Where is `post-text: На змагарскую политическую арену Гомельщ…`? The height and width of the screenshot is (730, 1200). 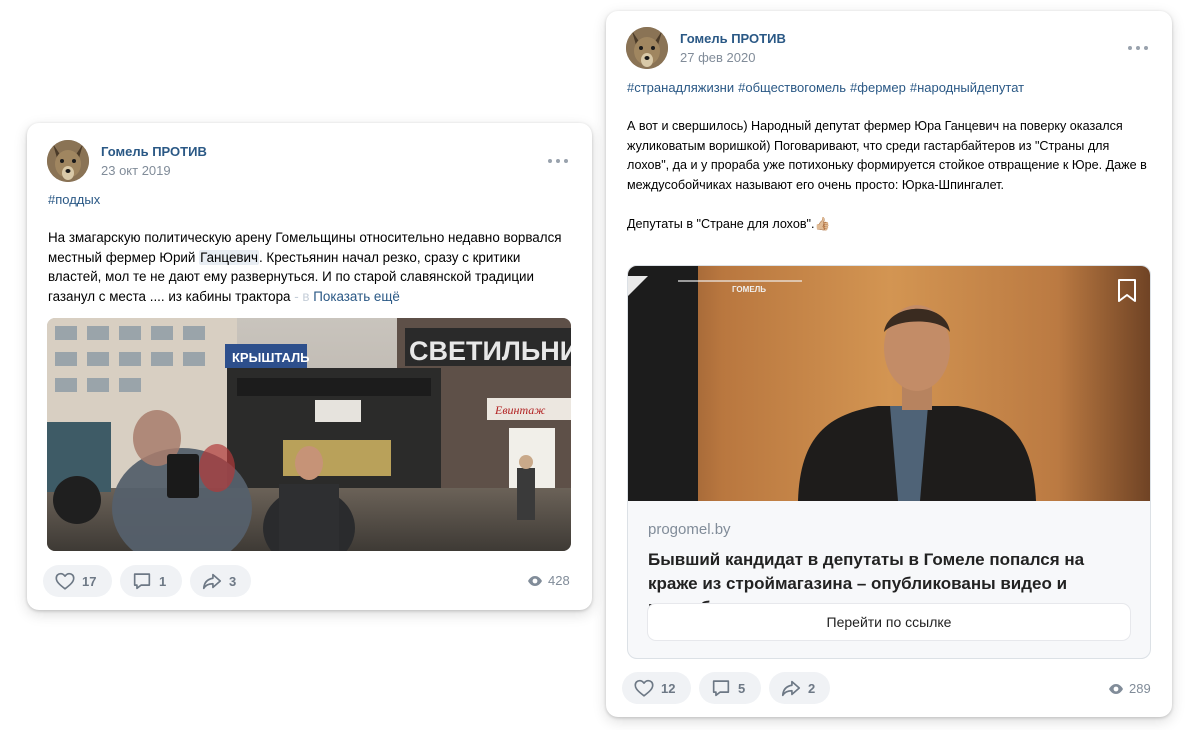
post-text: На змагарскую политическую арену Гомельщ… is located at coordinates (310, 267).